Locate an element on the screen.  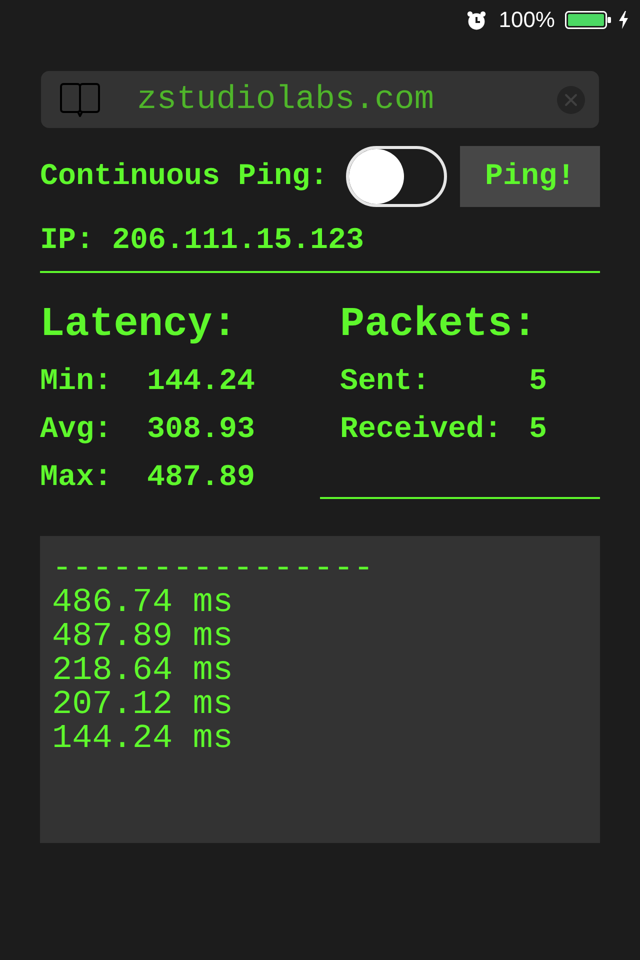
log-line: ---------------- is located at coordinates (213, 569).